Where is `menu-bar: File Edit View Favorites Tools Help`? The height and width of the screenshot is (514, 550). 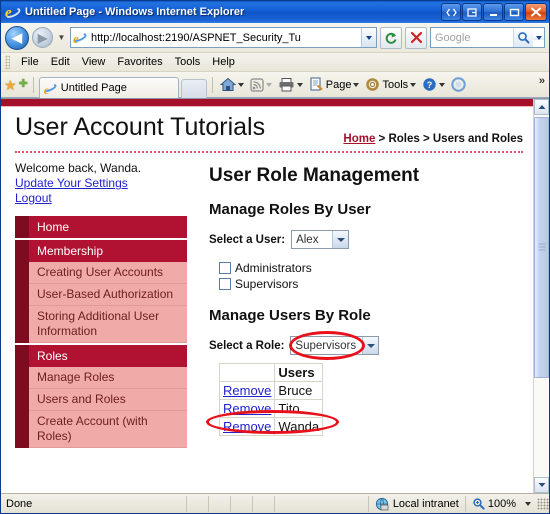
menu-bar: File Edit View Favorites Tools Help is located at coordinates (275, 62).